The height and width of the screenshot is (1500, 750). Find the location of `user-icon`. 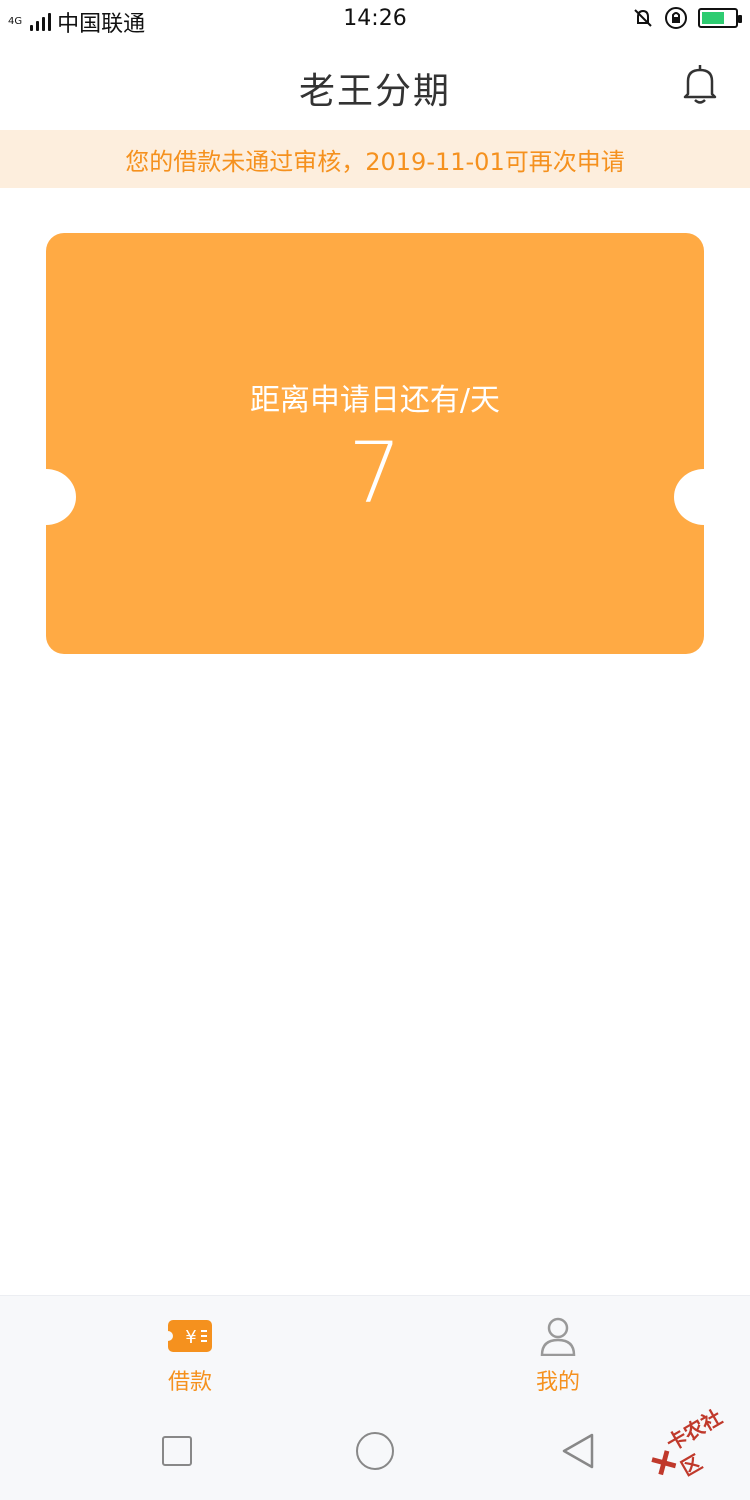

user-icon is located at coordinates (558, 1336).